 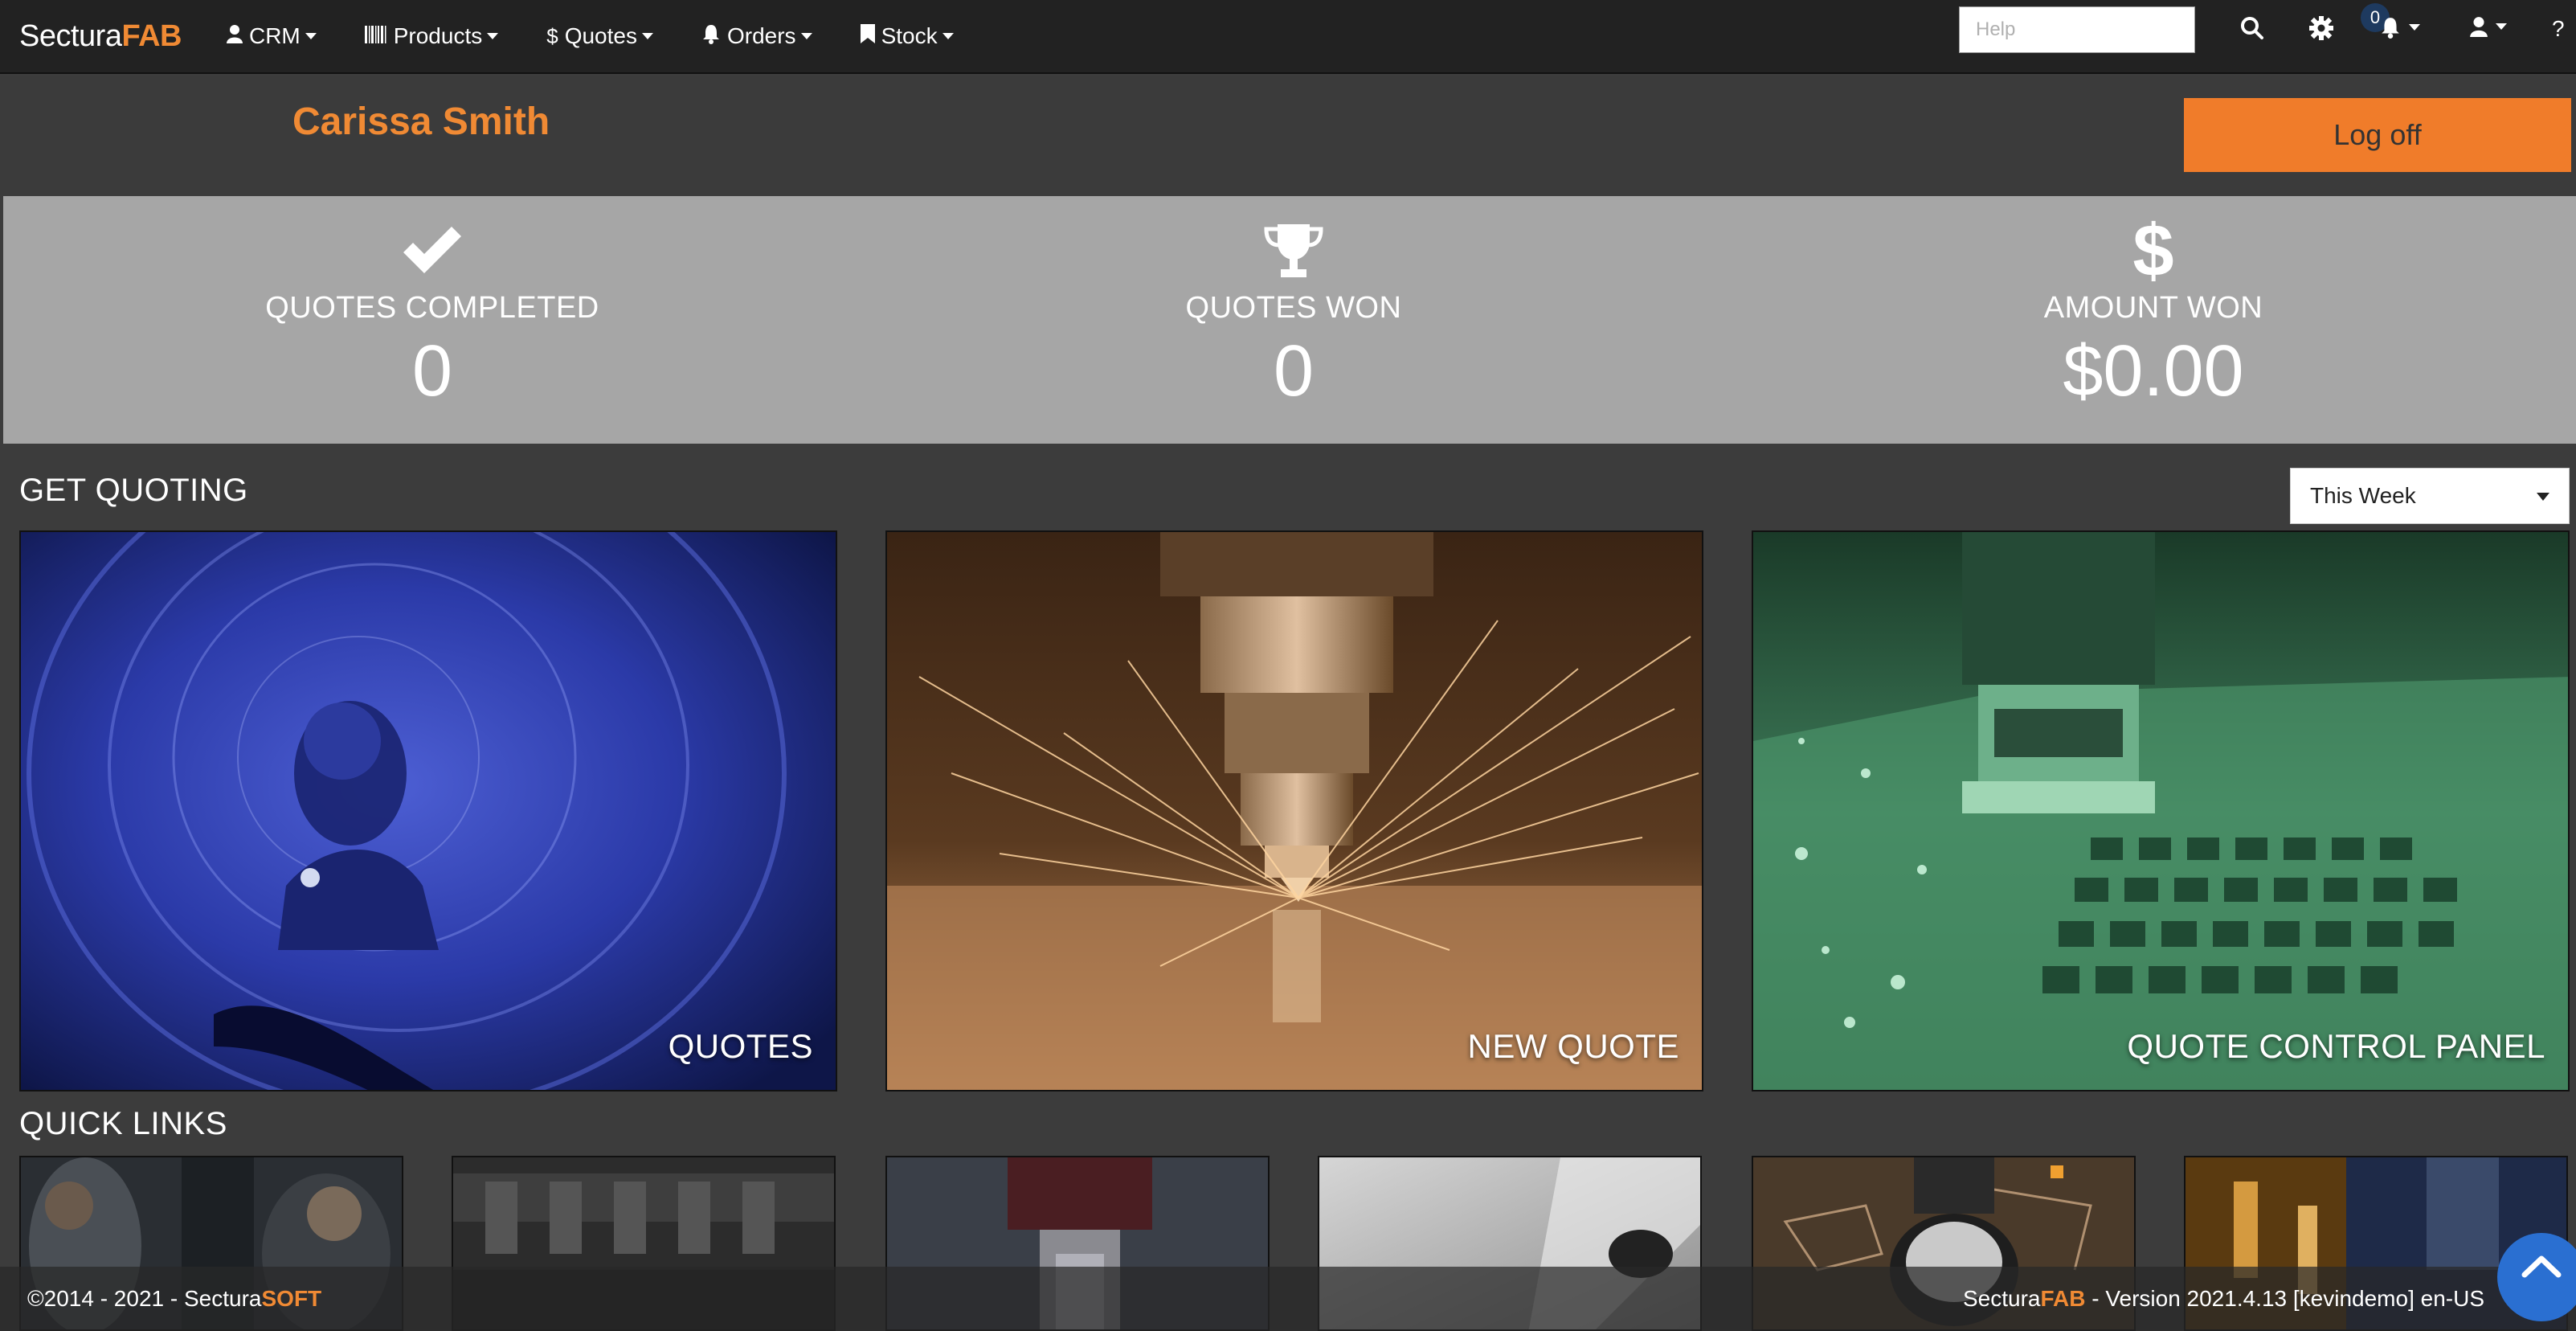 I want to click on quote-control-panel-tile: QUOTE CONTROL PANEL, so click(x=2161, y=810).